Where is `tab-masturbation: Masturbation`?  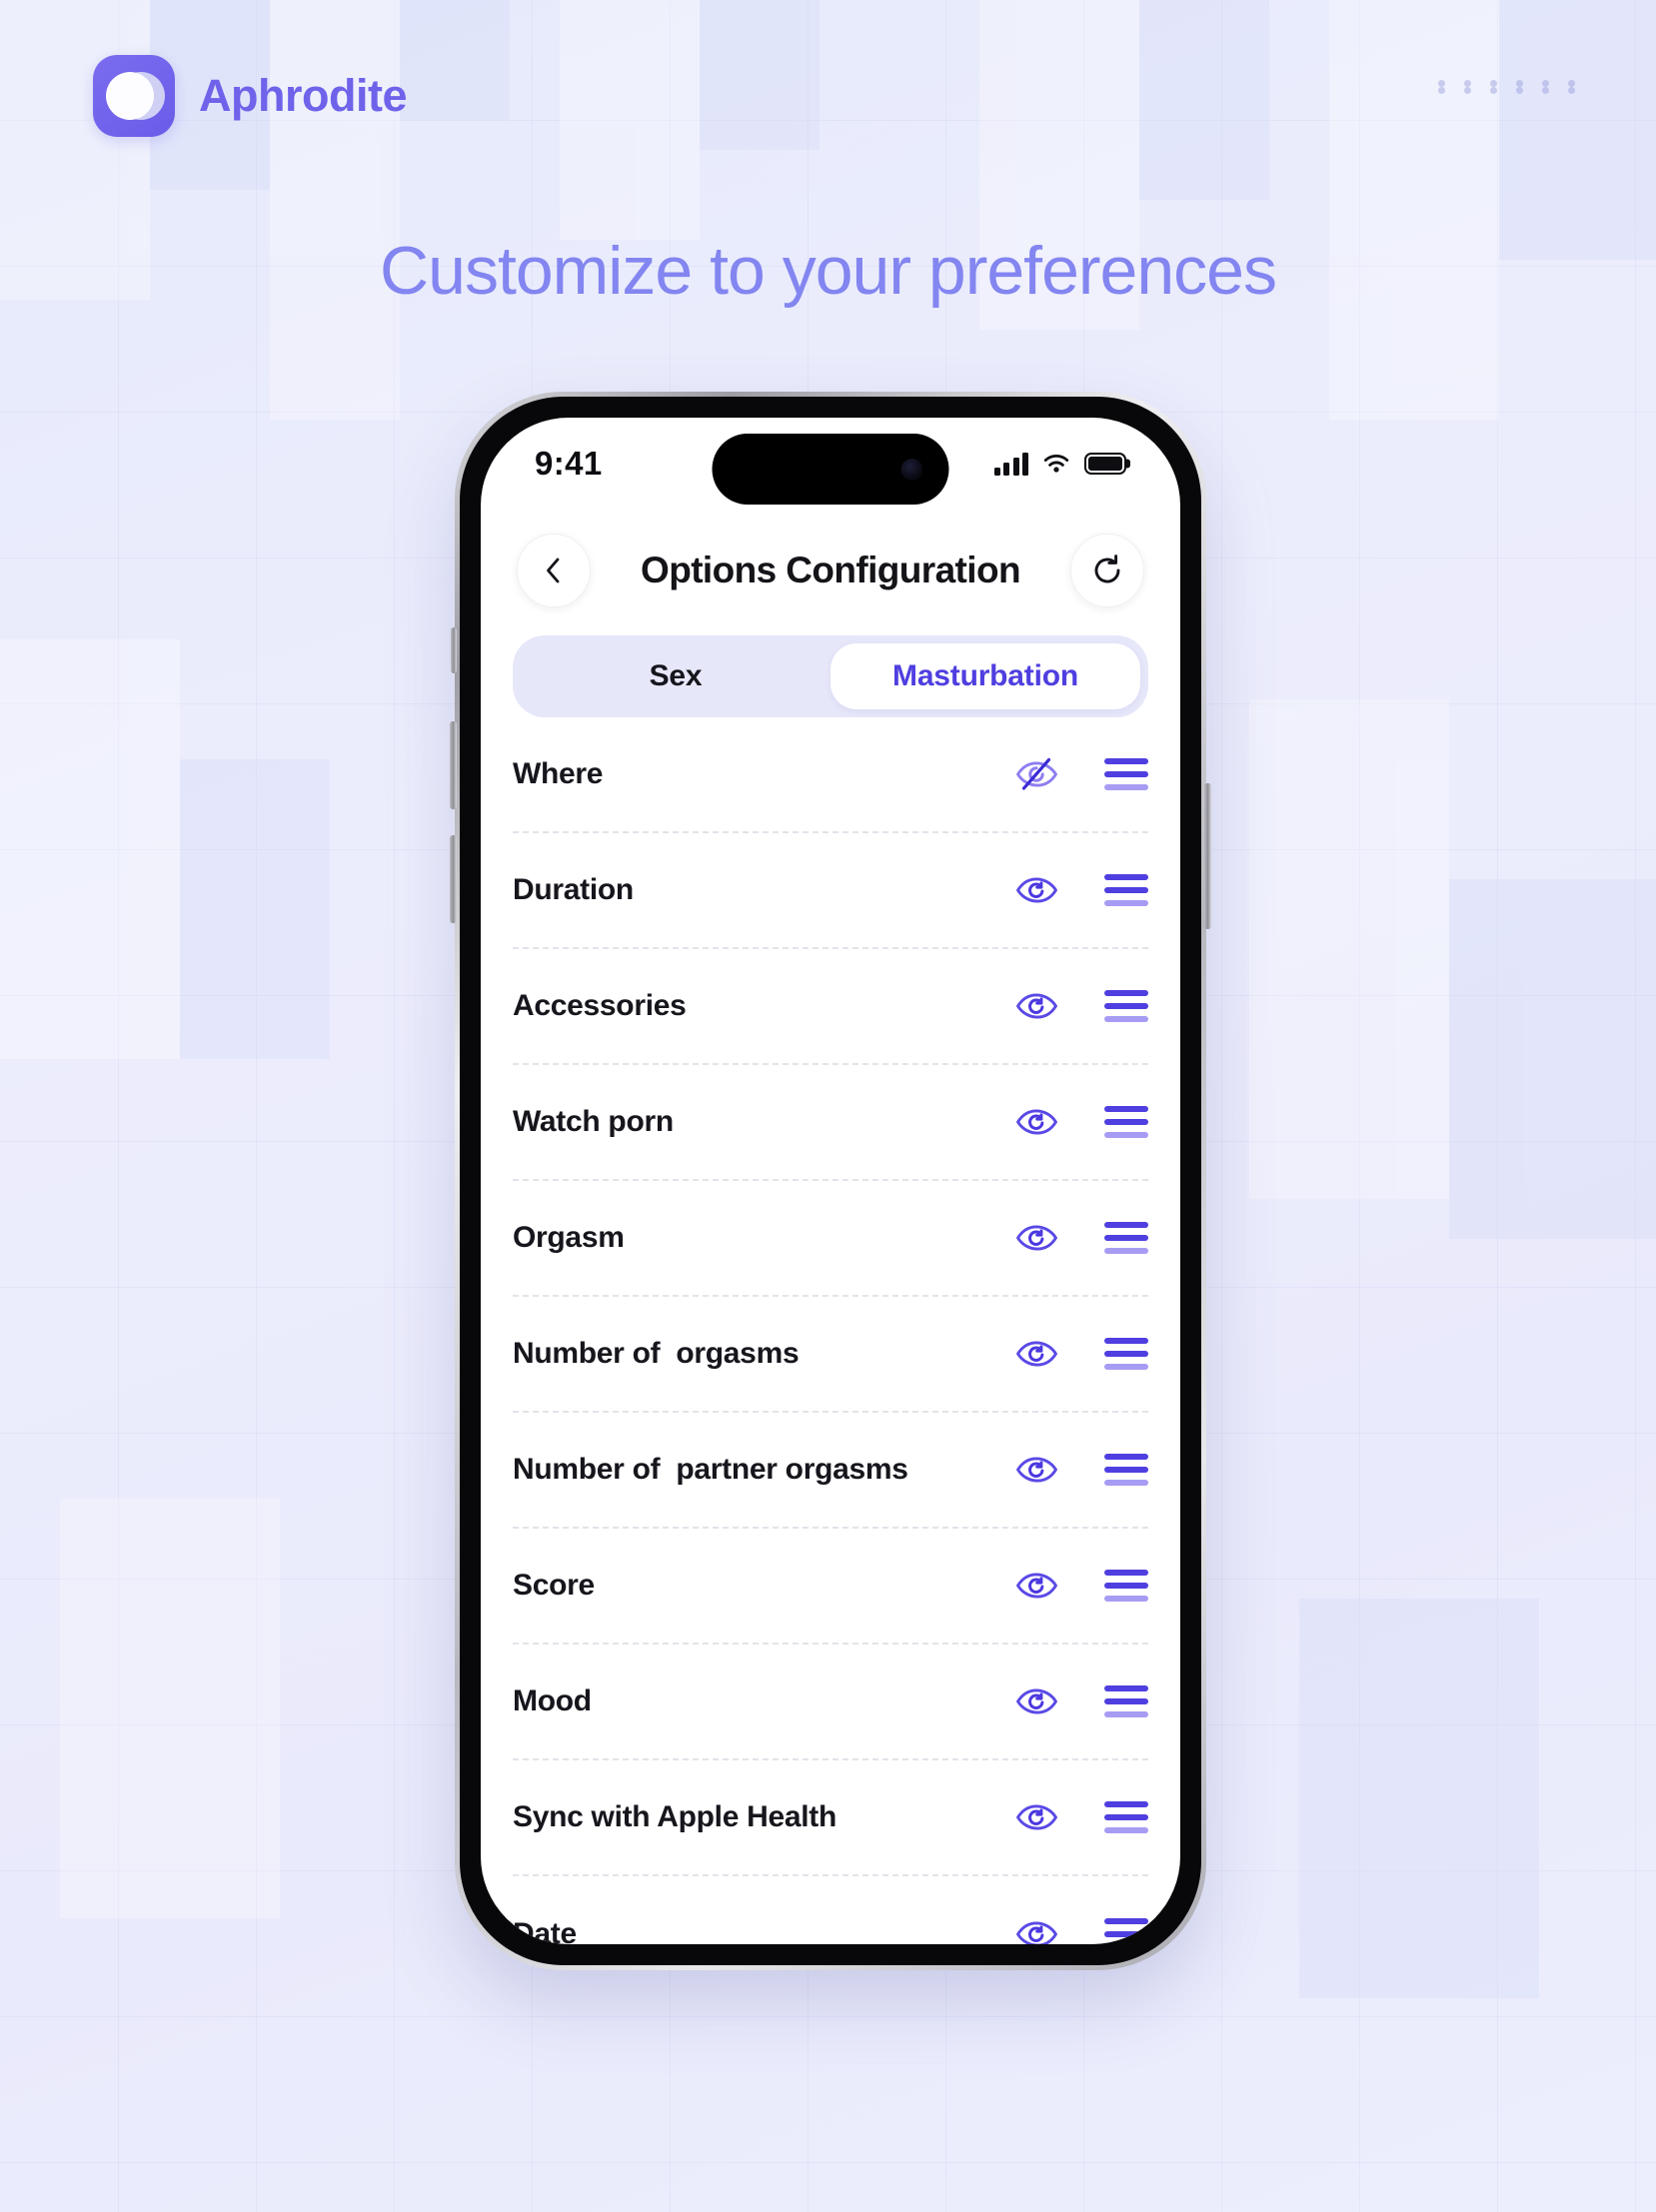 tab-masturbation: Masturbation is located at coordinates (985, 676).